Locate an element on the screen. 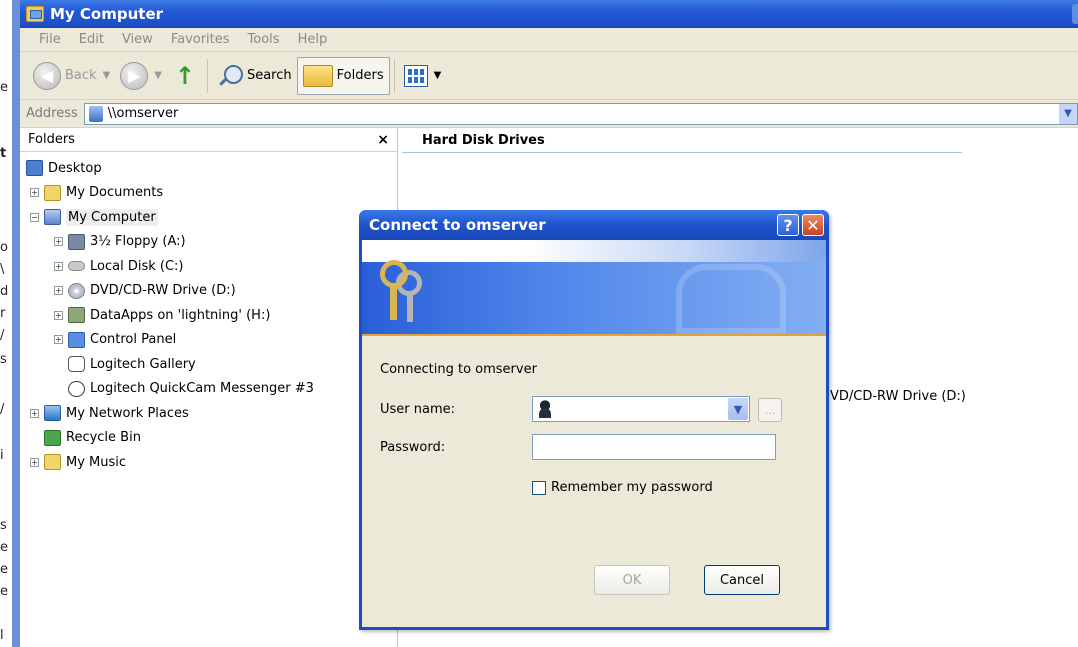 The image size is (1078, 647). bg-char: r is located at coordinates (3, 313).